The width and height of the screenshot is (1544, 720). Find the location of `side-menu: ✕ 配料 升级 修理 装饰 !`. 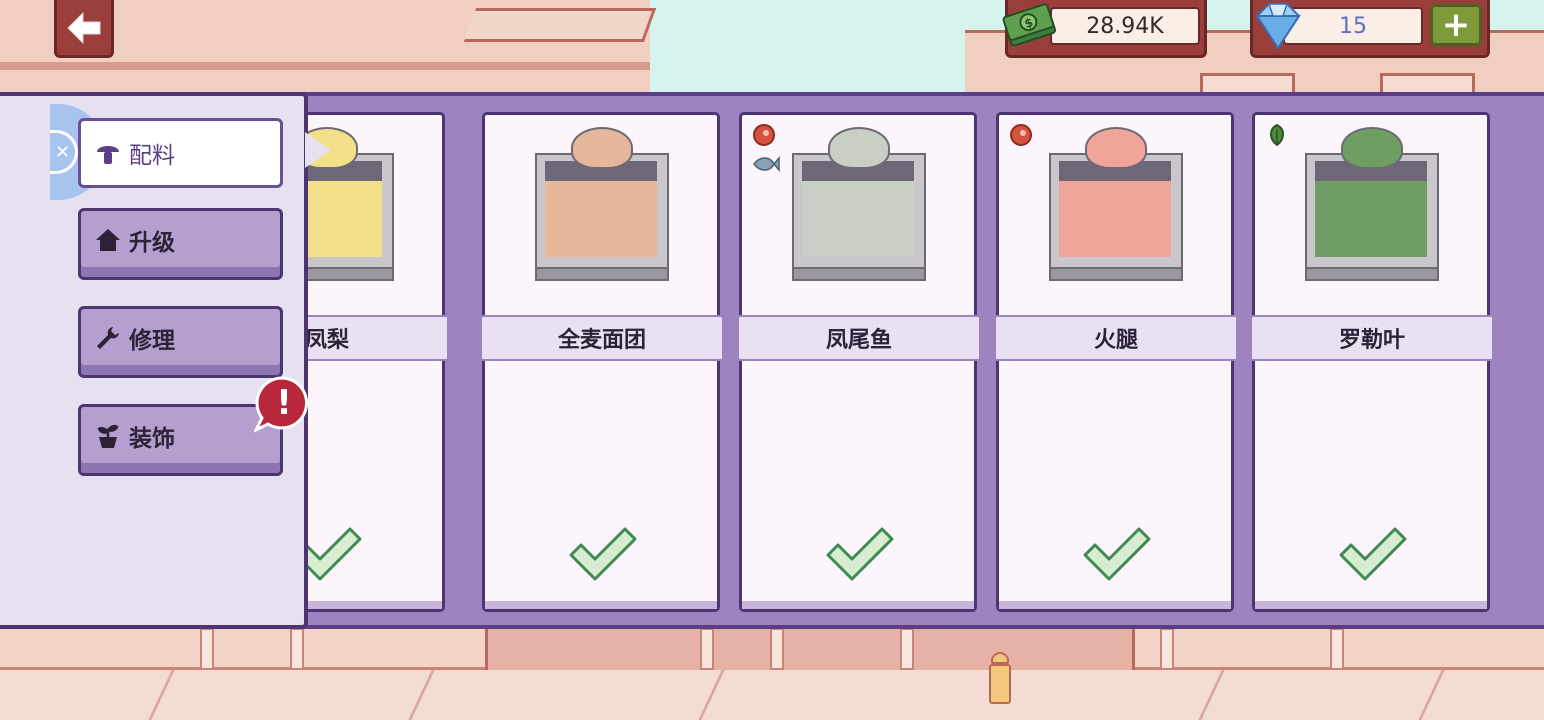

side-menu: ✕ 配料 升级 修理 装饰 ! is located at coordinates (154, 360).